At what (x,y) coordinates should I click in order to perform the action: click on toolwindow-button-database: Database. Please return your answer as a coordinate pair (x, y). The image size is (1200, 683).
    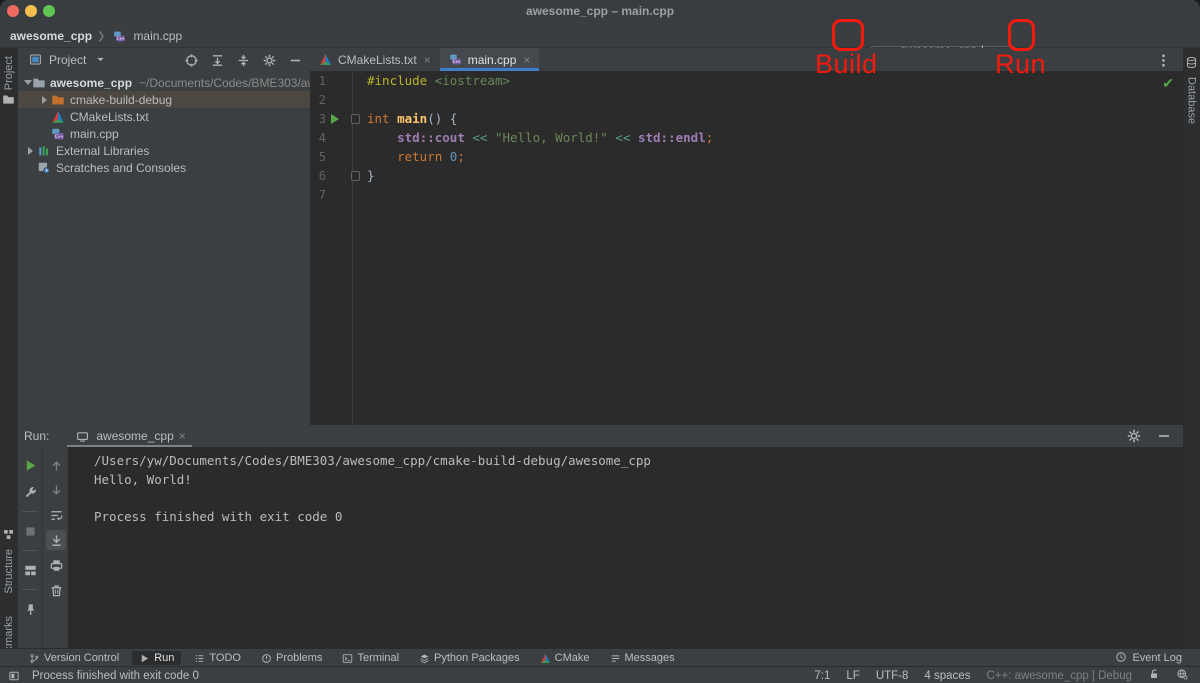
    Looking at the image, I should click on (1191, 90).